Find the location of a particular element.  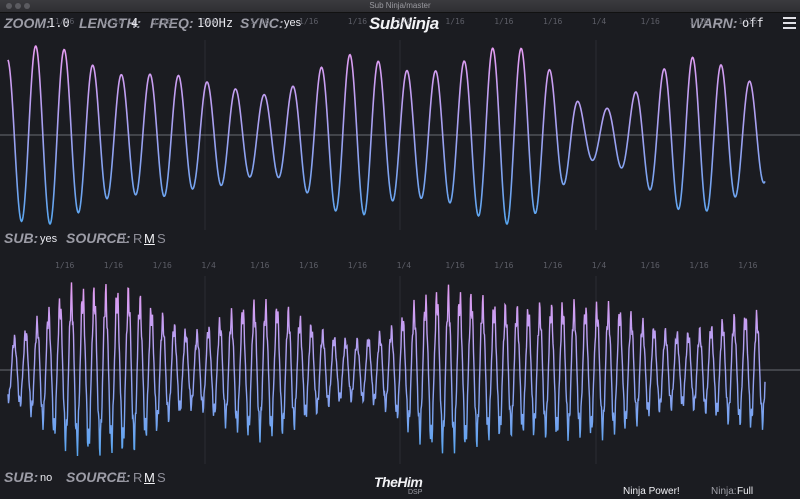

source-option-r: R is located at coordinates (137, 238).